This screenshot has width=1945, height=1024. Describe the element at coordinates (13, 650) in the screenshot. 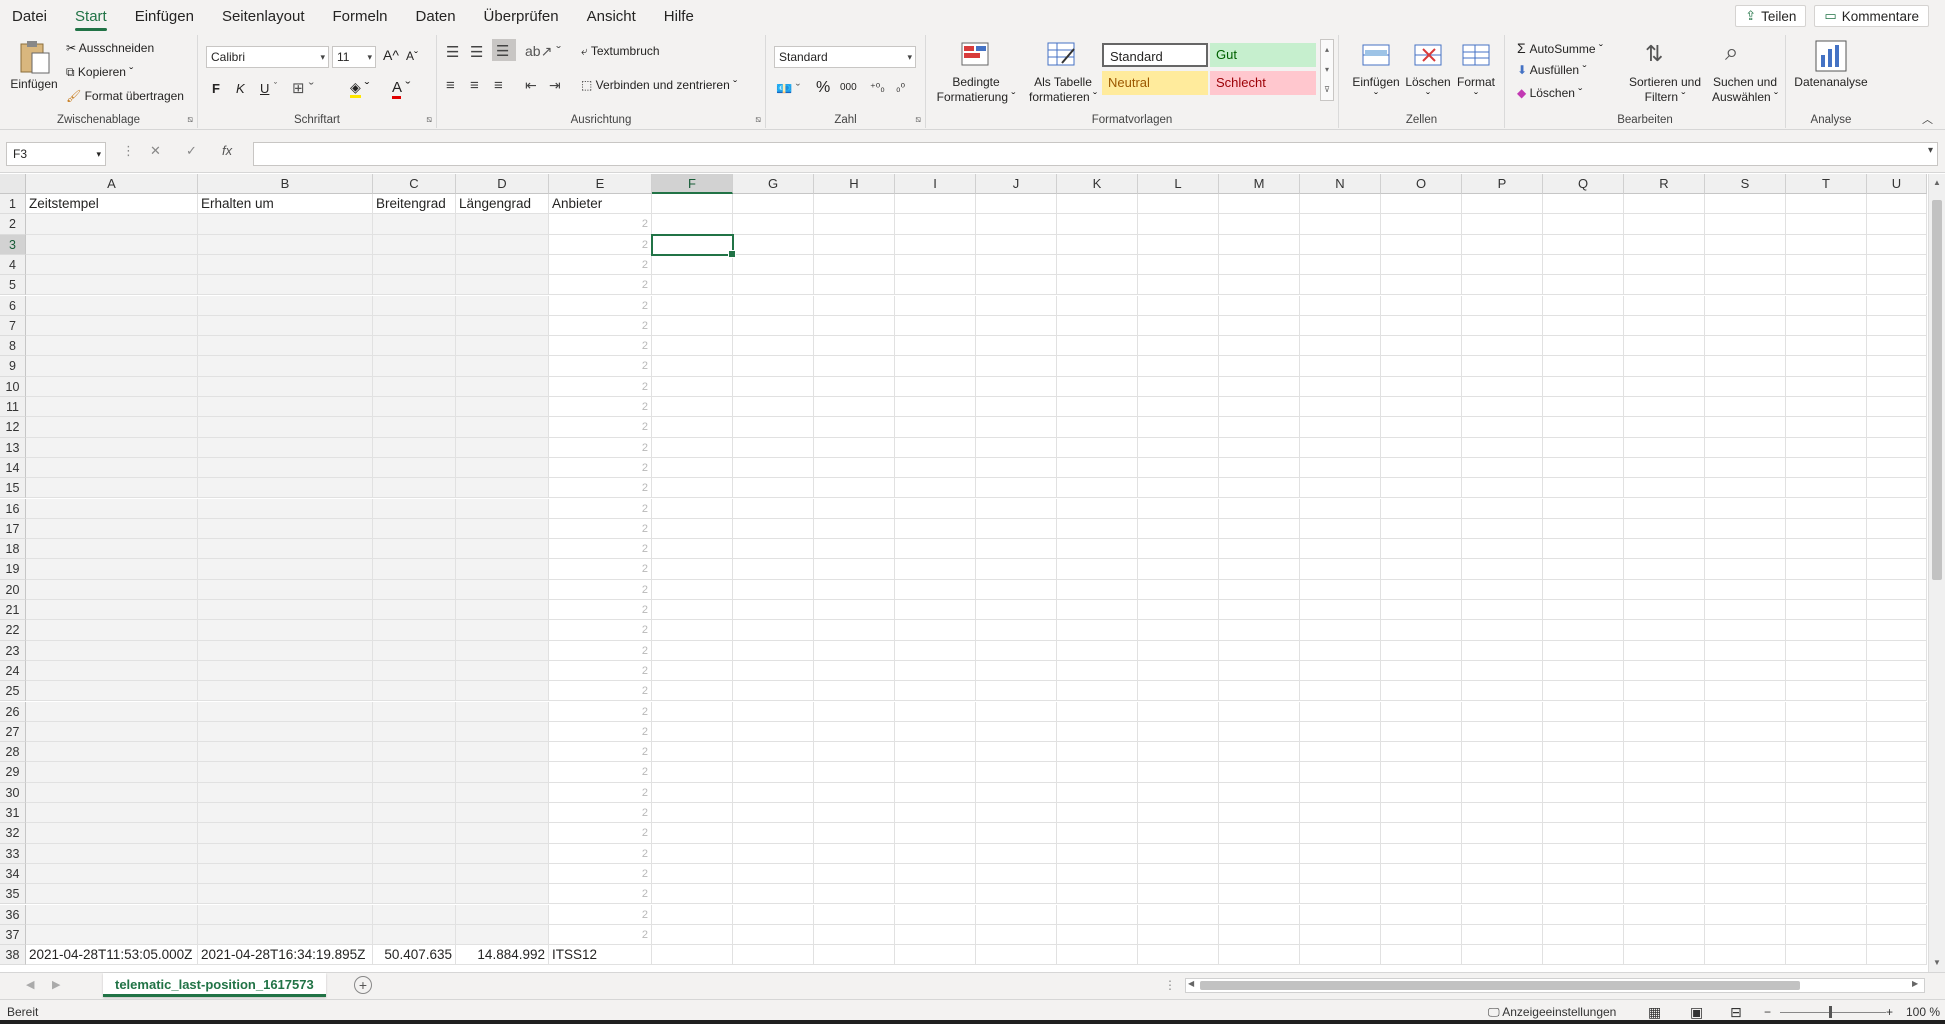

I see `row-header-23: 23` at that location.